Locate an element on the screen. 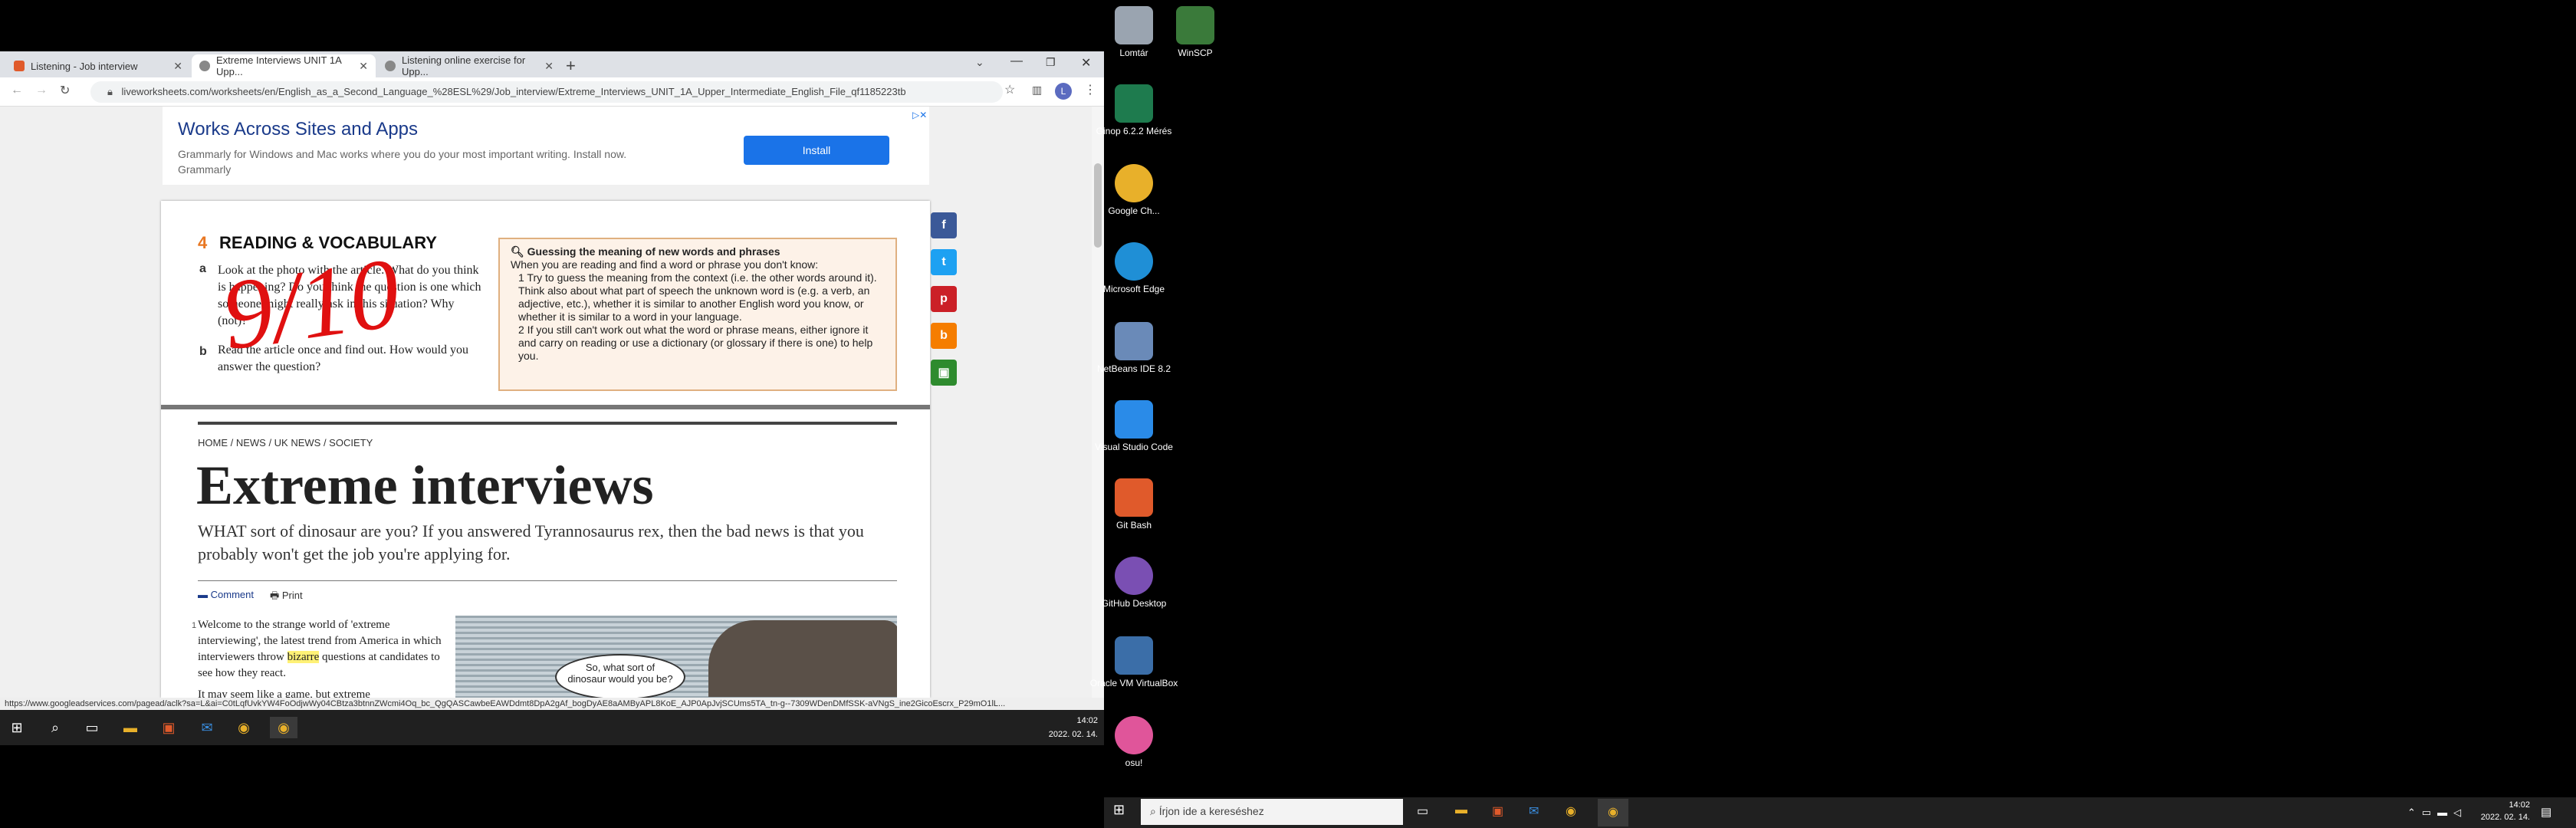 The height and width of the screenshot is (828, 2576). handwritten-score: 9/10 is located at coordinates (311, 304).